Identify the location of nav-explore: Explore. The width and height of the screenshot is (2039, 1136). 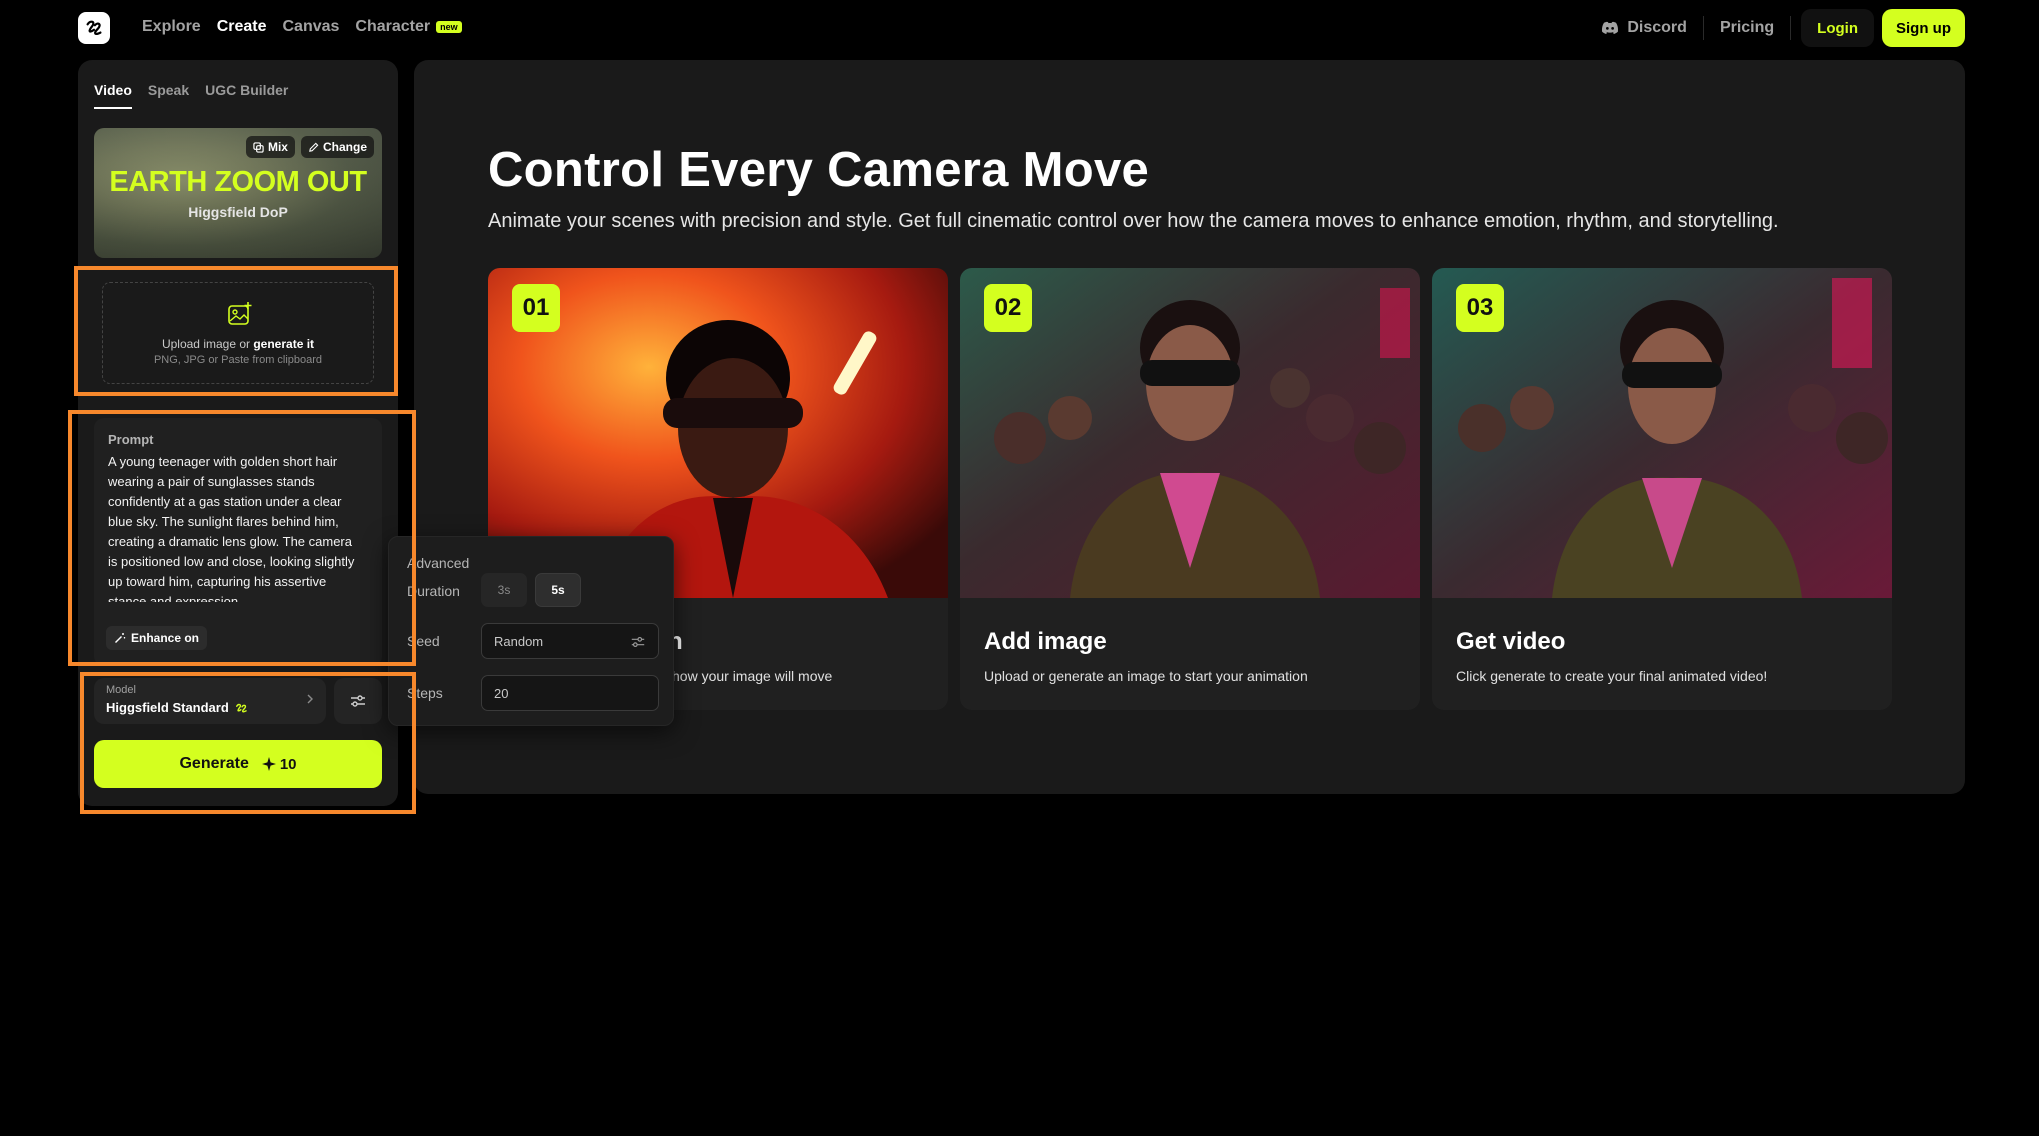
(171, 27).